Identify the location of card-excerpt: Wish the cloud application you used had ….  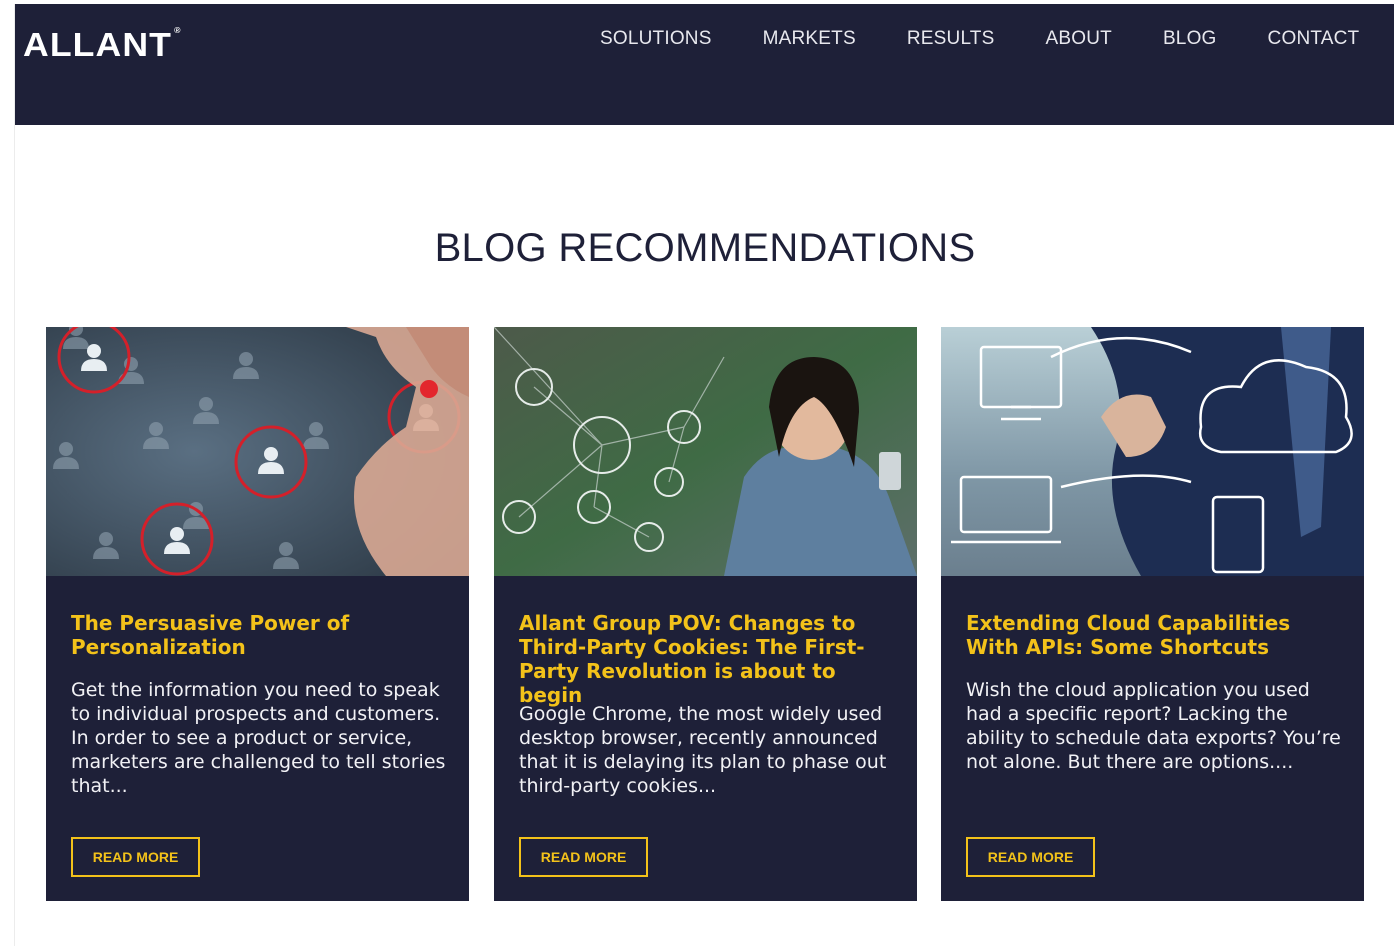
(1153, 726).